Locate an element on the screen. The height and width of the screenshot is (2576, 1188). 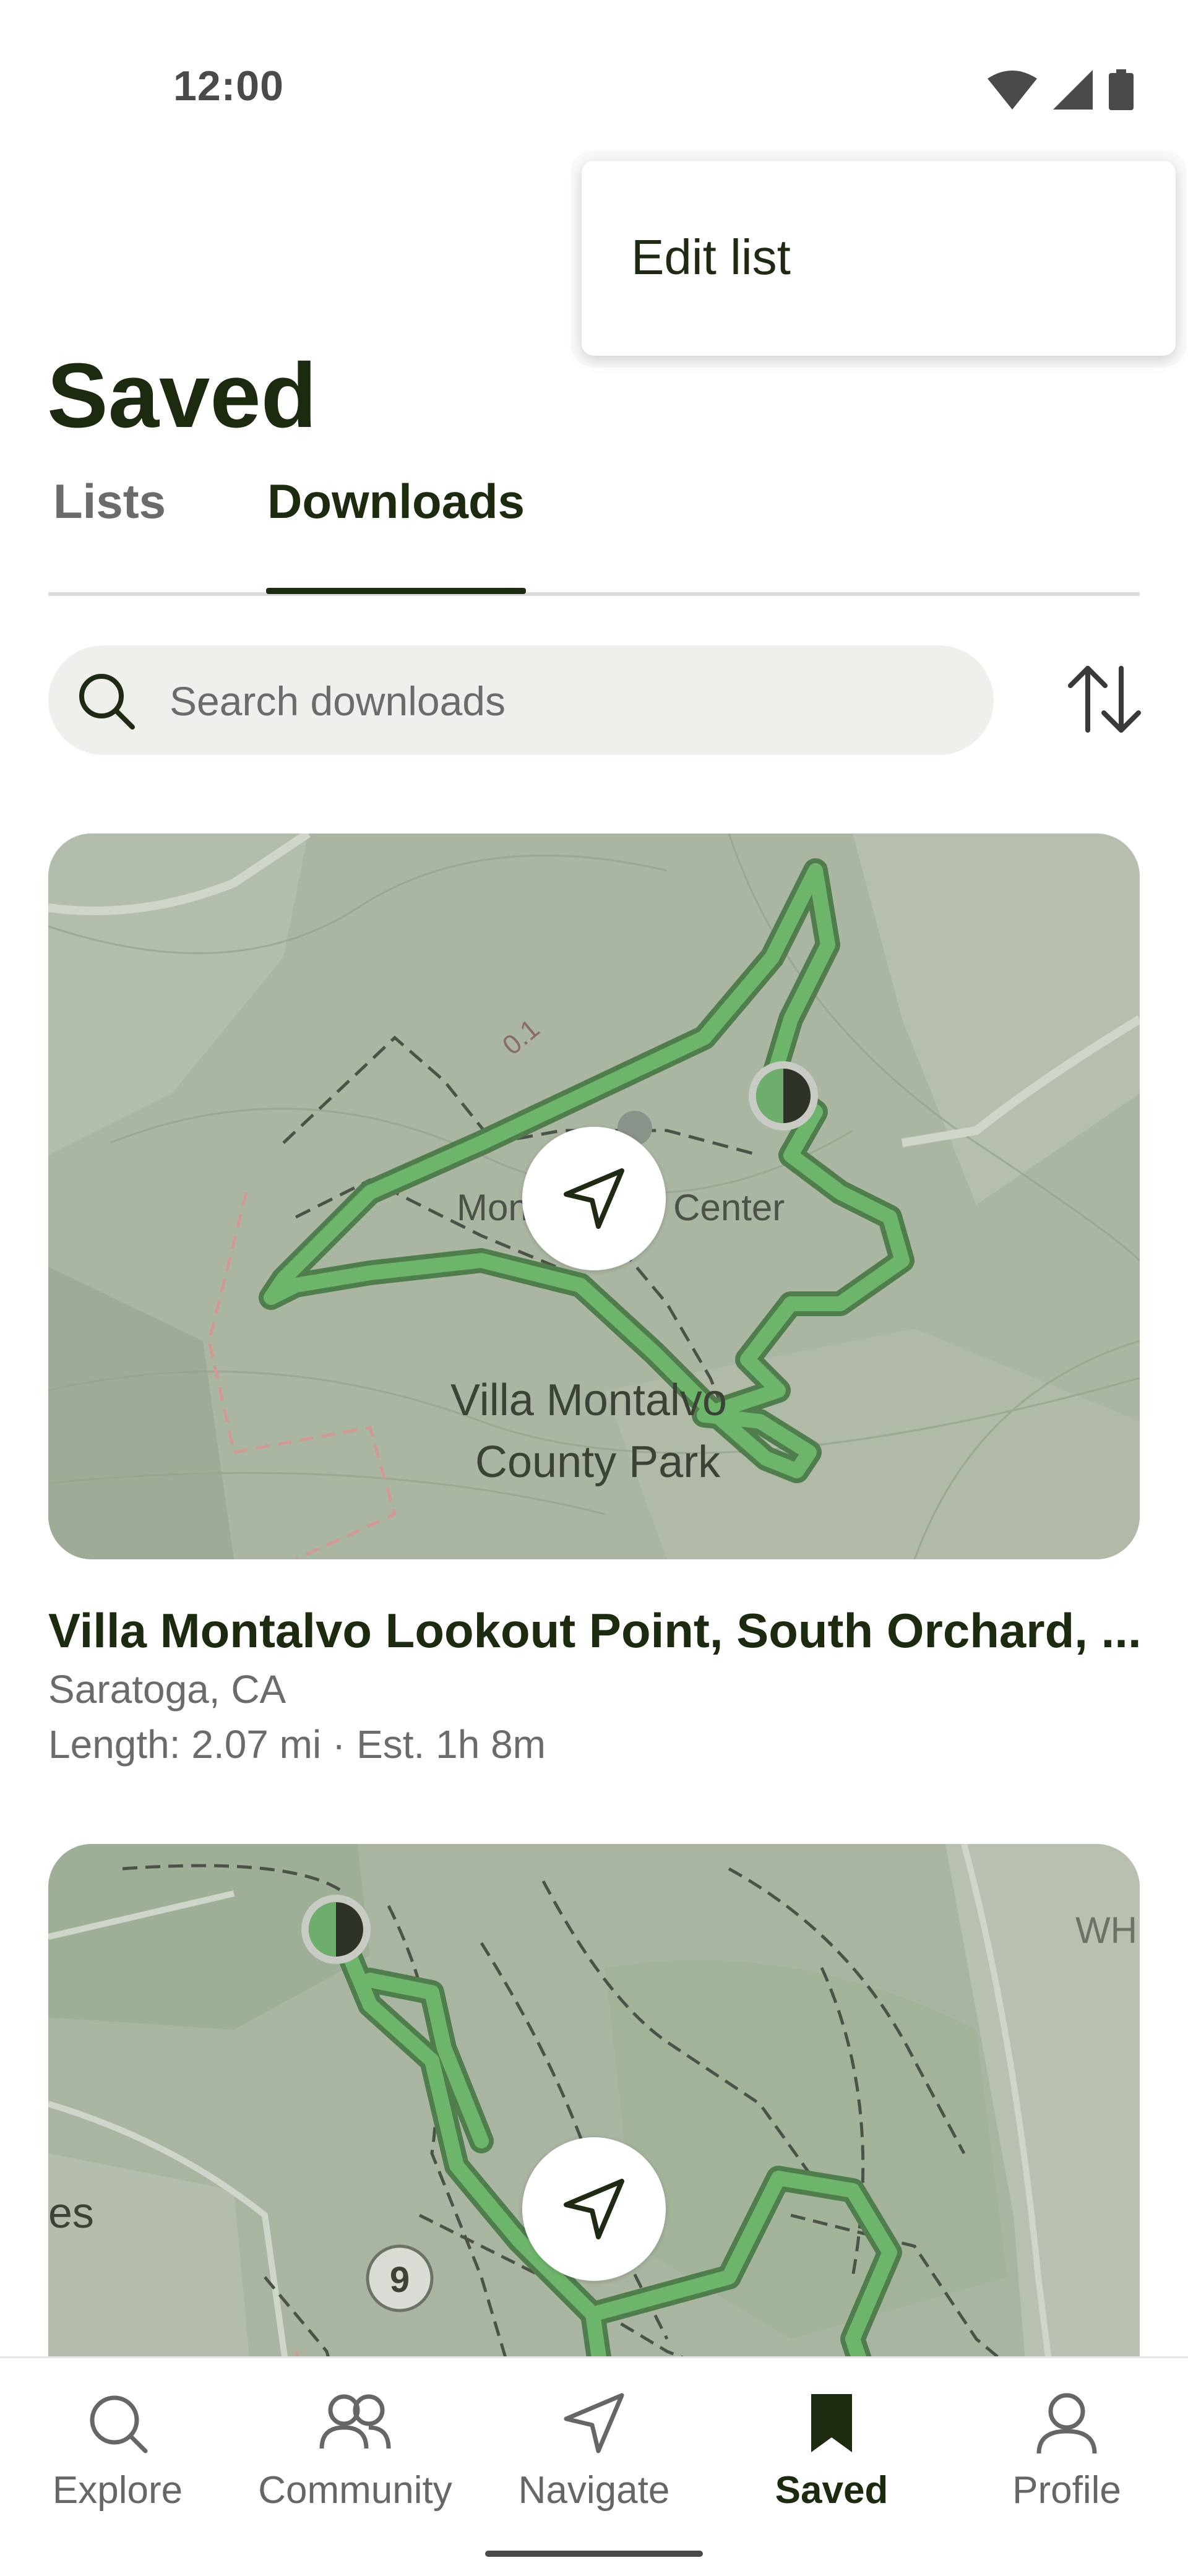
search-input: Search downloads is located at coordinates (521, 700).